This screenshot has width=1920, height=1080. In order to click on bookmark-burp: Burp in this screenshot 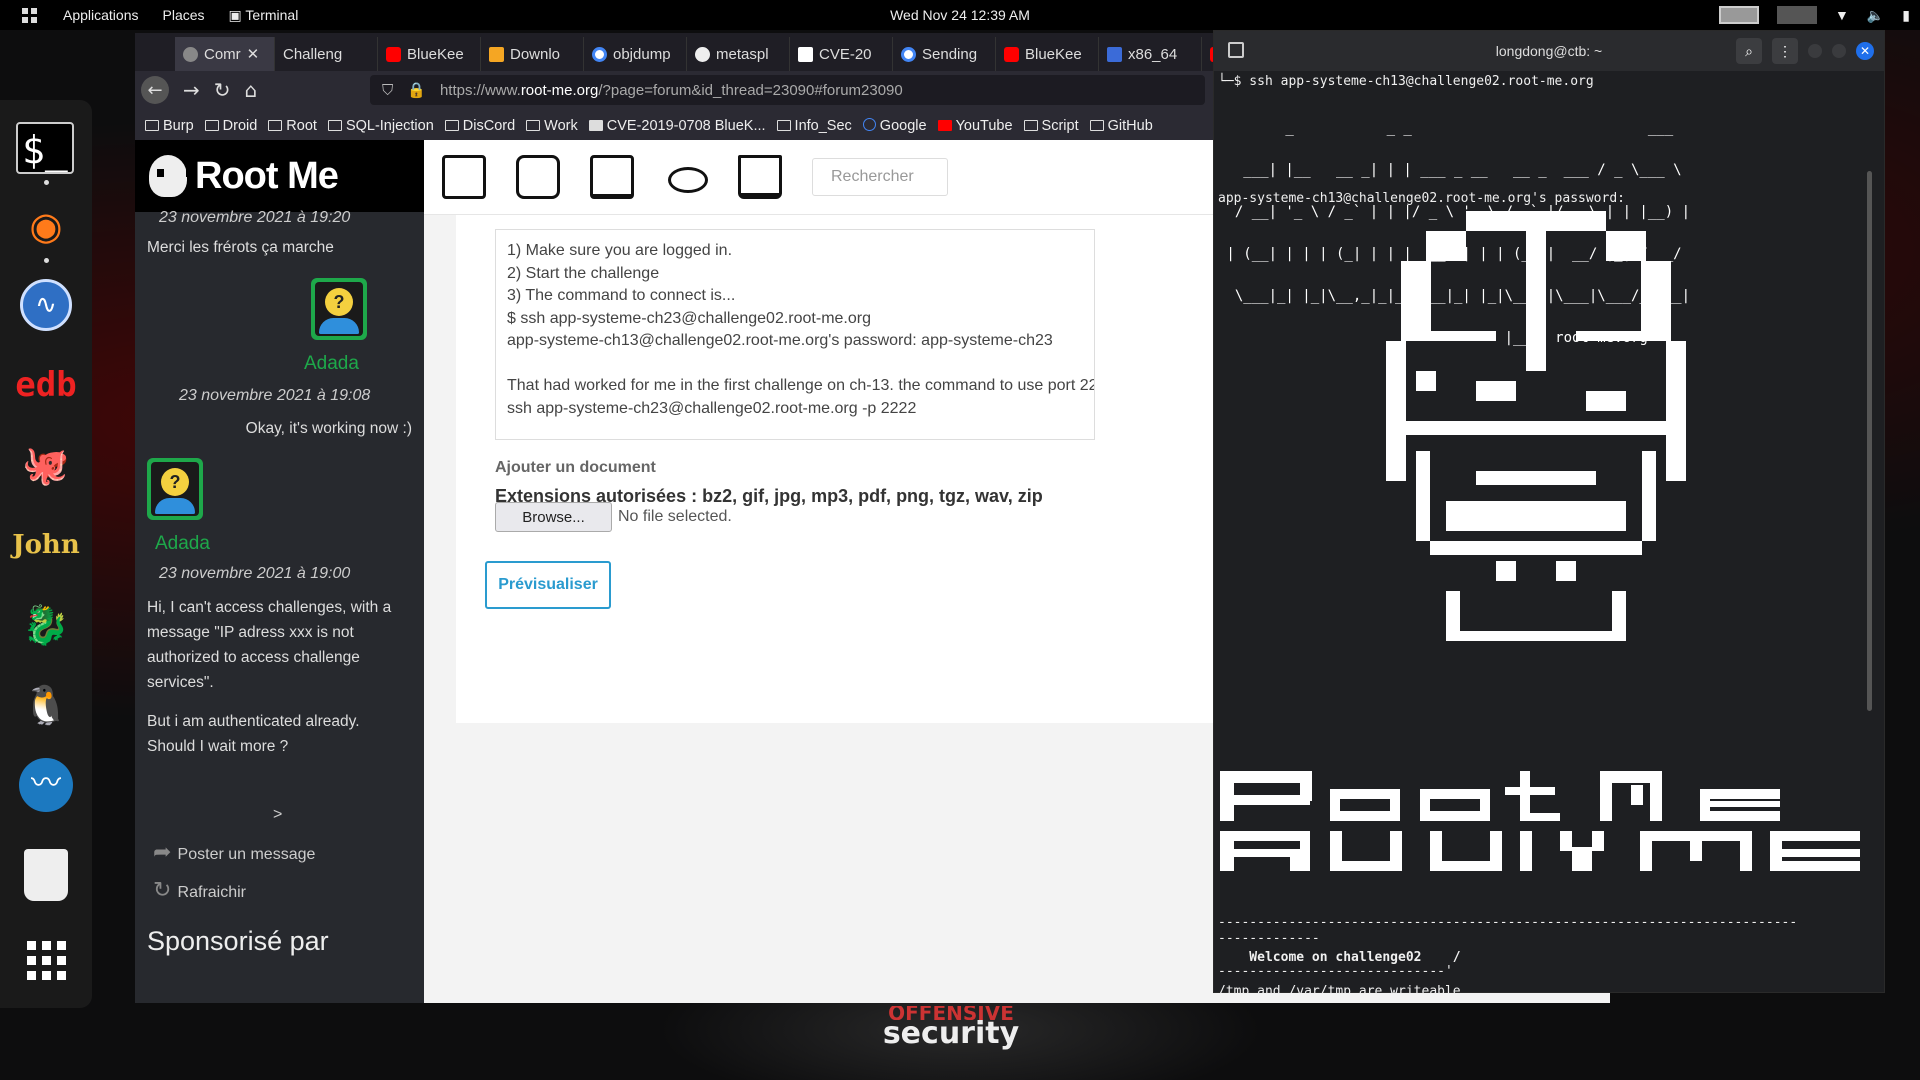, I will do `click(169, 126)`.